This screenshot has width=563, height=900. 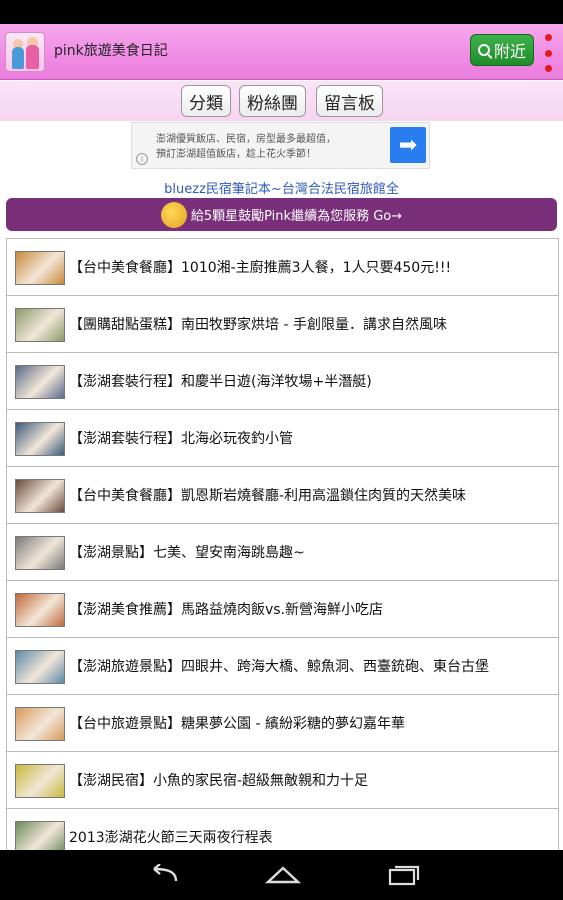 I want to click on search-icon, so click(x=483, y=50).